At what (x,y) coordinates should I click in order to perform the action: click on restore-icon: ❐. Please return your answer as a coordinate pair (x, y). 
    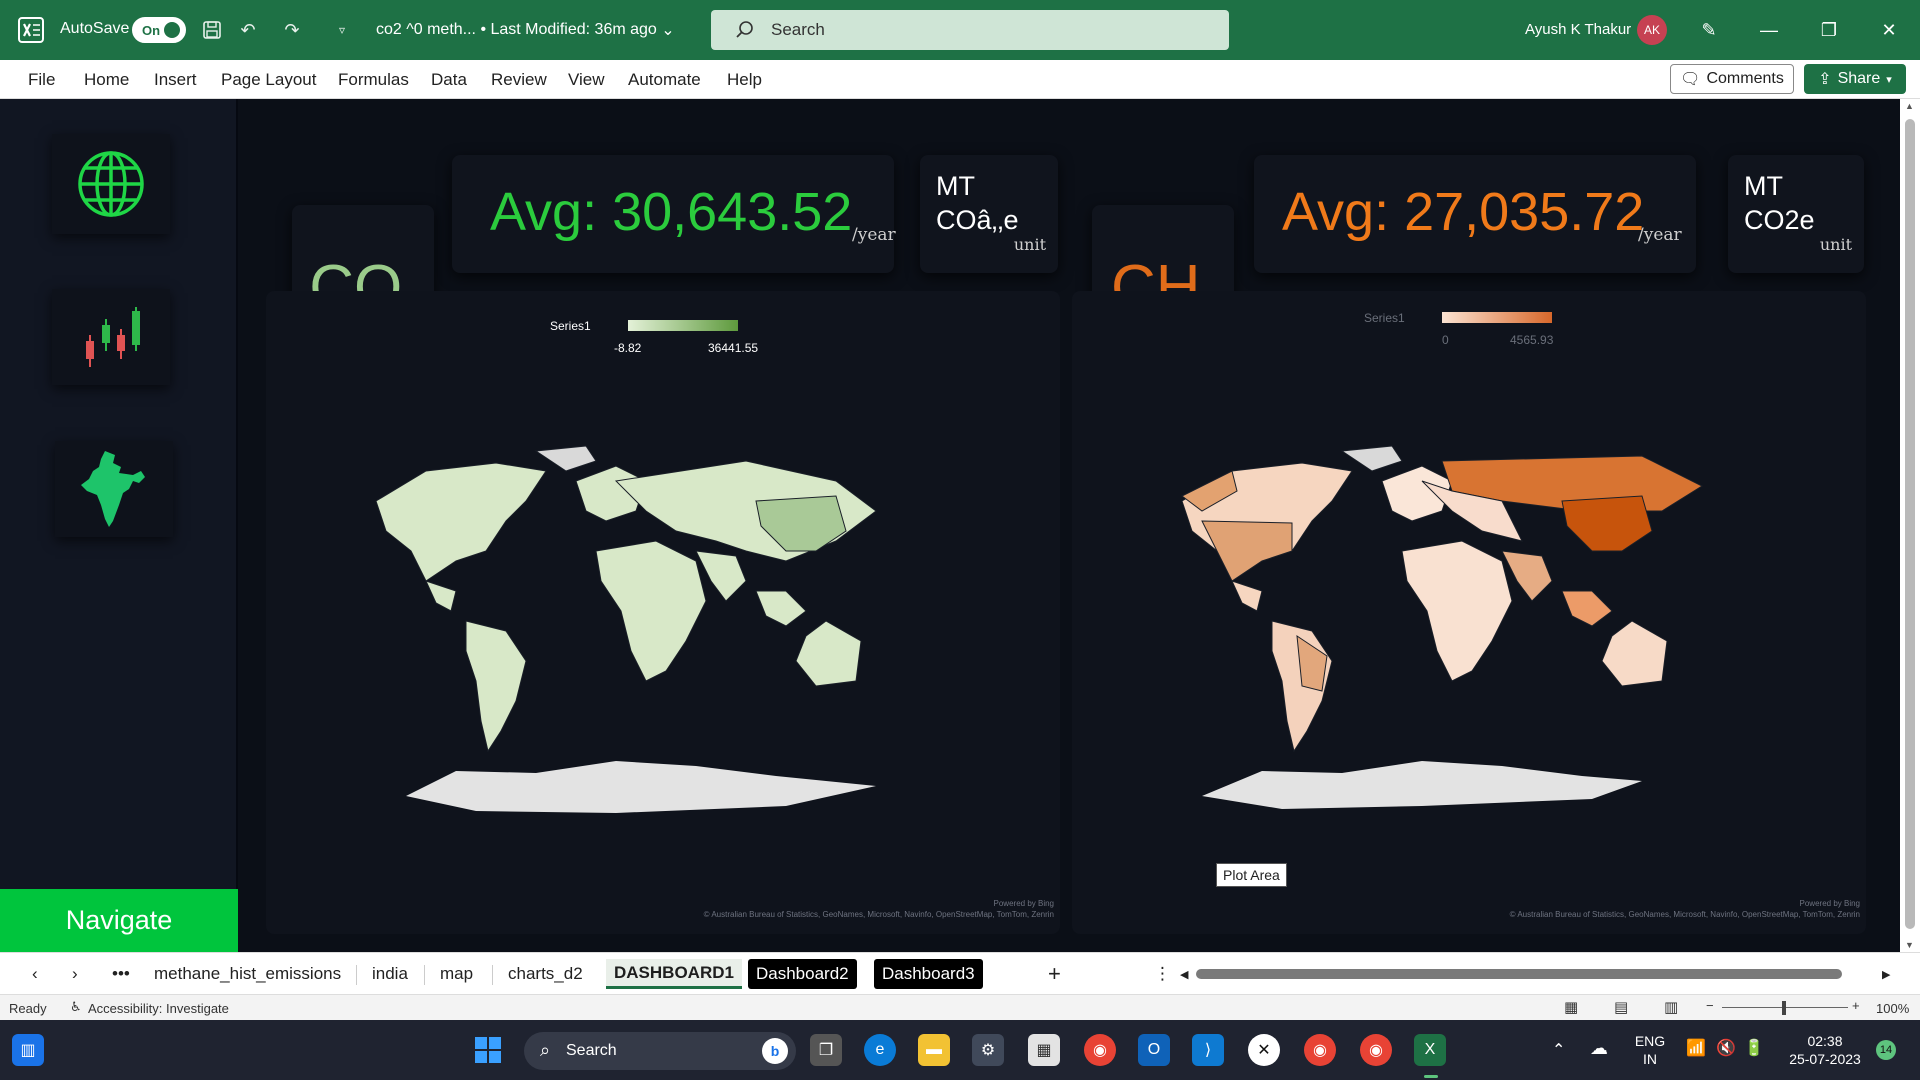
    Looking at the image, I should click on (1829, 30).